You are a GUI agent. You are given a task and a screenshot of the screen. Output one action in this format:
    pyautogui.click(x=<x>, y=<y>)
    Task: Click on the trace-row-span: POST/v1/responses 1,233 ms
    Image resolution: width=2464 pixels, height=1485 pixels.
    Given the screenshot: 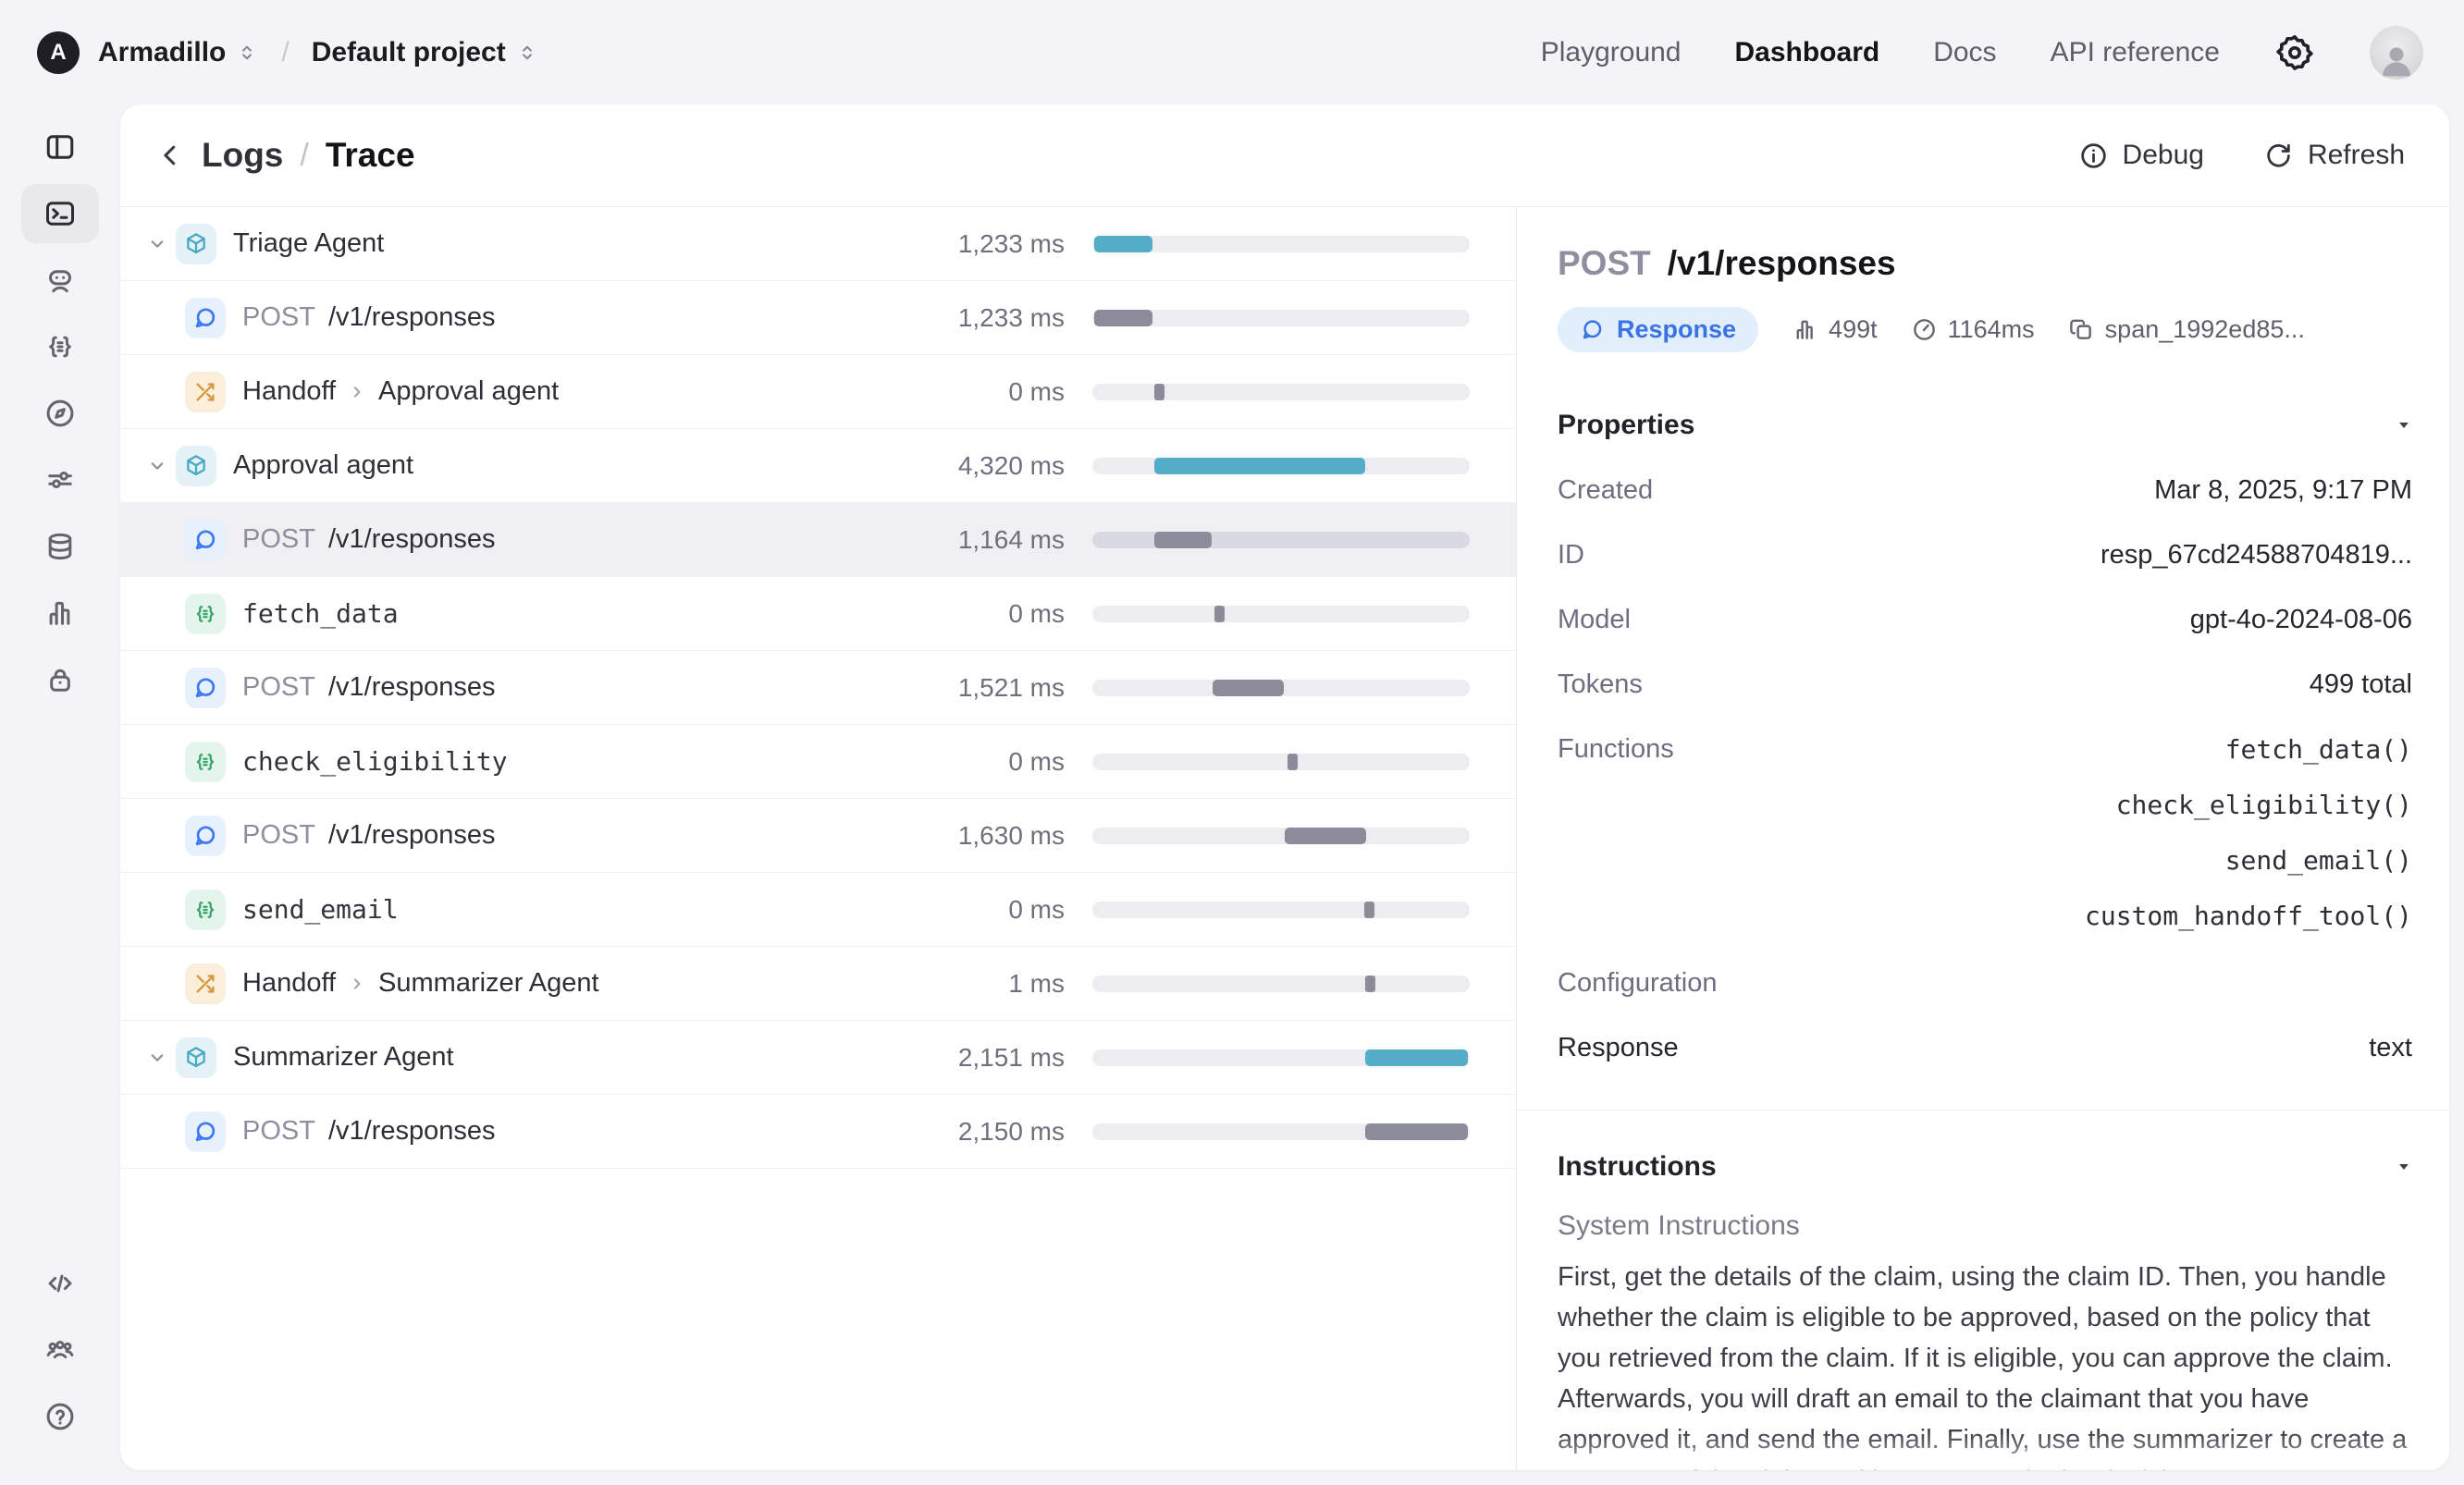 What is the action you would take?
    pyautogui.click(x=818, y=318)
    